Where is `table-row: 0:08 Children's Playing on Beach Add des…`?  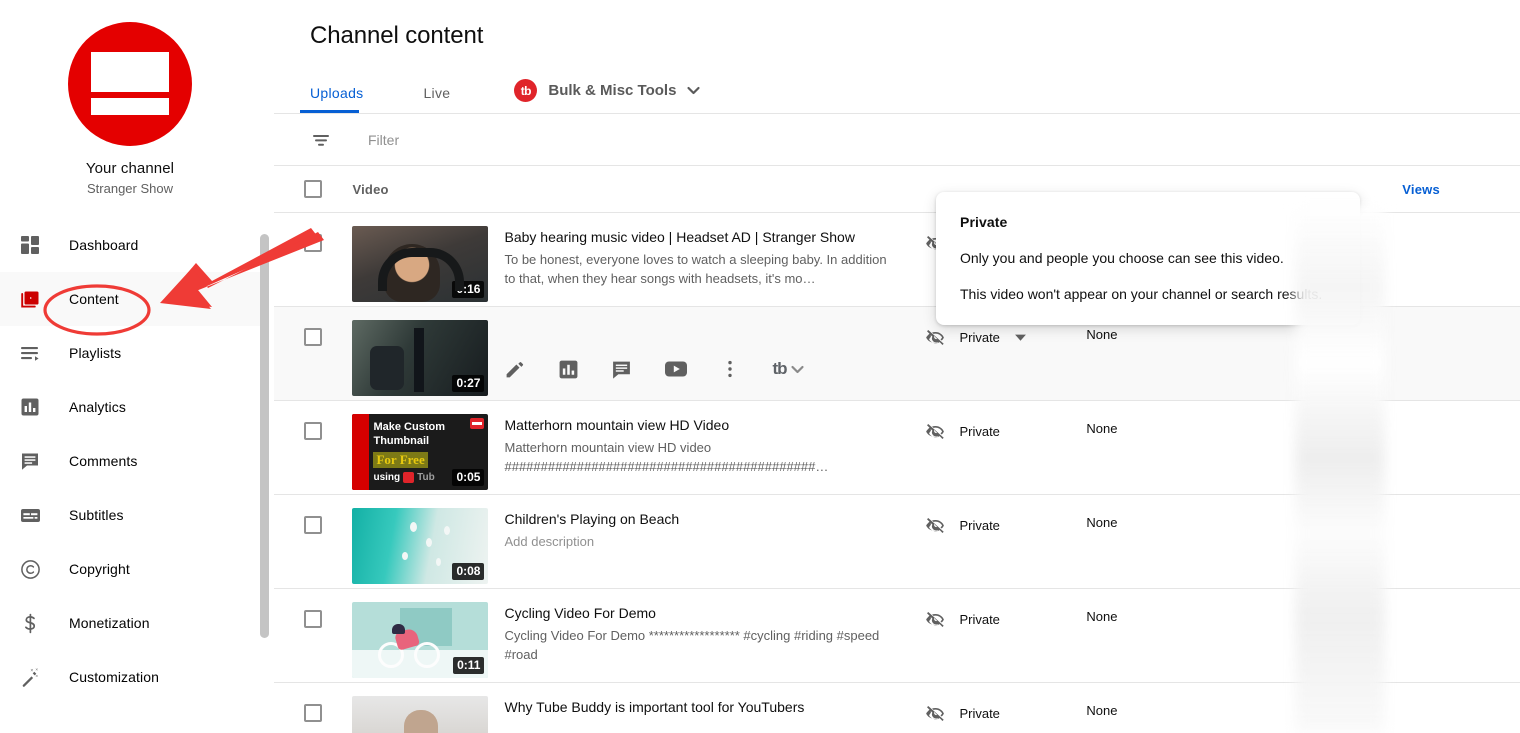 table-row: 0:08 Children's Playing on Beach Add des… is located at coordinates (897, 542).